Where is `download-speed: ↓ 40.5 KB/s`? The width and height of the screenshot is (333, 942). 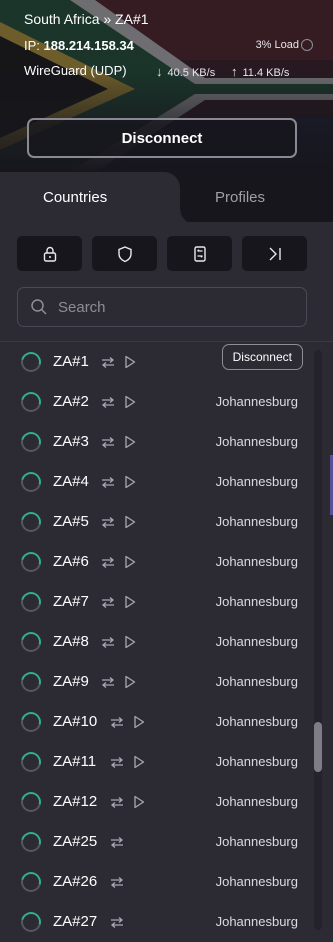
download-speed: ↓ 40.5 KB/s is located at coordinates (185, 71).